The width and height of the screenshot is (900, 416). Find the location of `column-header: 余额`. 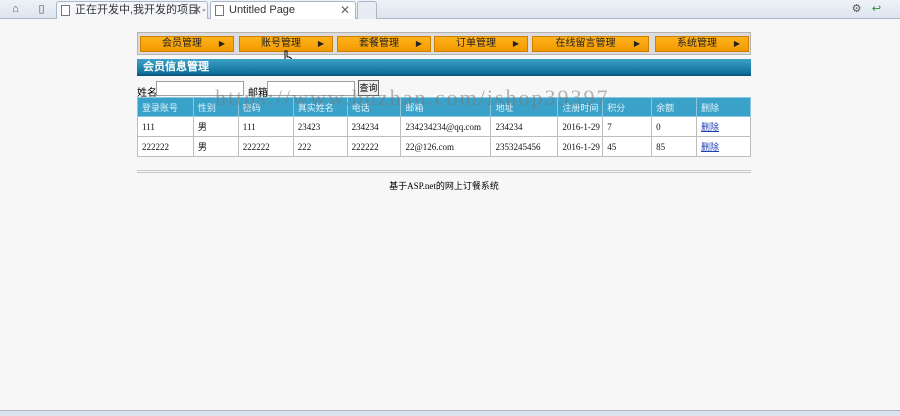

column-header: 余额 is located at coordinates (674, 107).